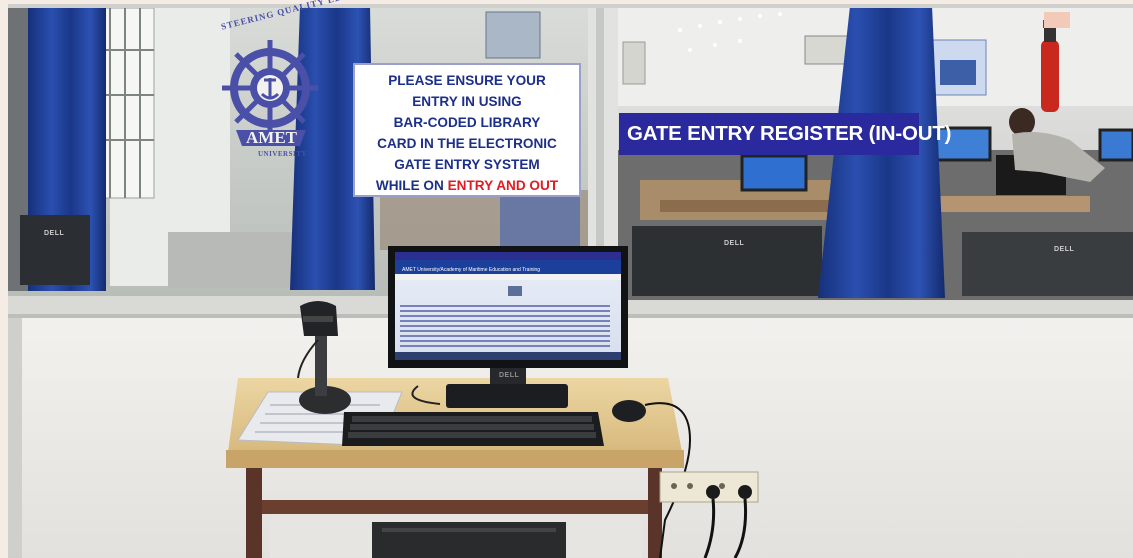 The width and height of the screenshot is (1133, 558). What do you see at coordinates (734, 243) in the screenshot?
I see `background-monitor-brand-left: DELL` at bounding box center [734, 243].